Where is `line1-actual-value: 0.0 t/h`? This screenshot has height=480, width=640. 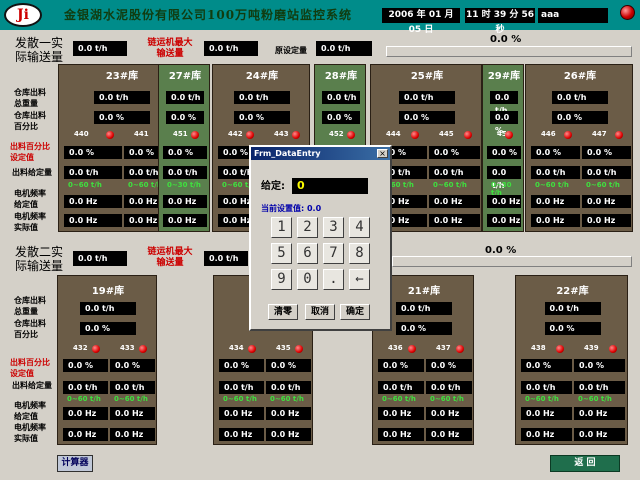
line1-actual-value: 0.0 t/h is located at coordinates (100, 48).